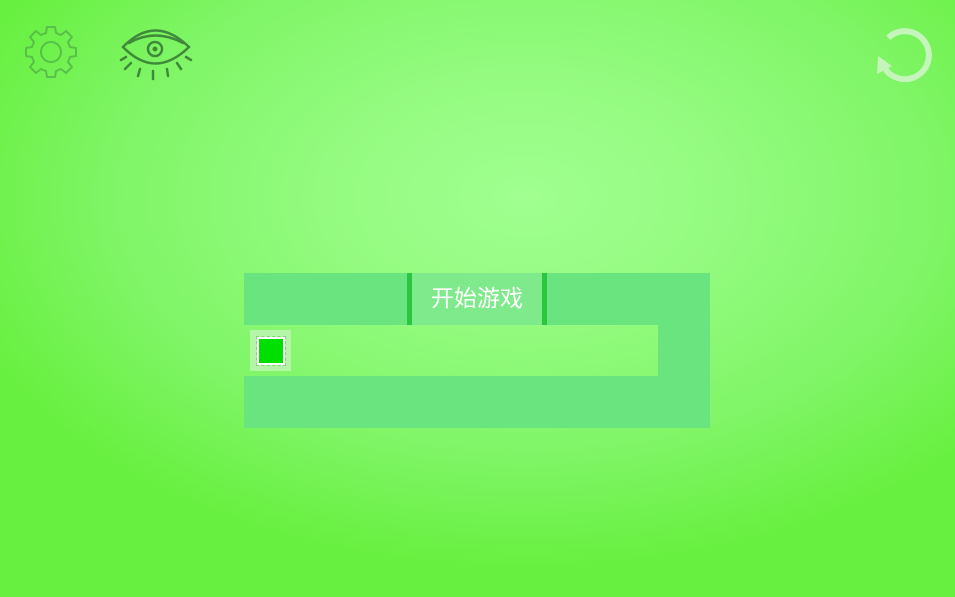  I want to click on restart-icon, so click(904, 55).